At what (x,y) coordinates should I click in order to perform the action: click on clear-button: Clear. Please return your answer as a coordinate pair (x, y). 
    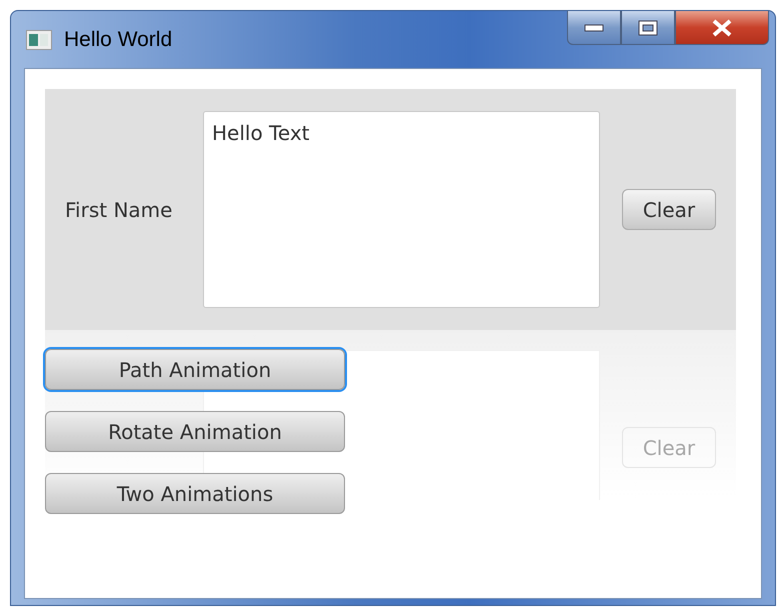
    Looking at the image, I should click on (669, 209).